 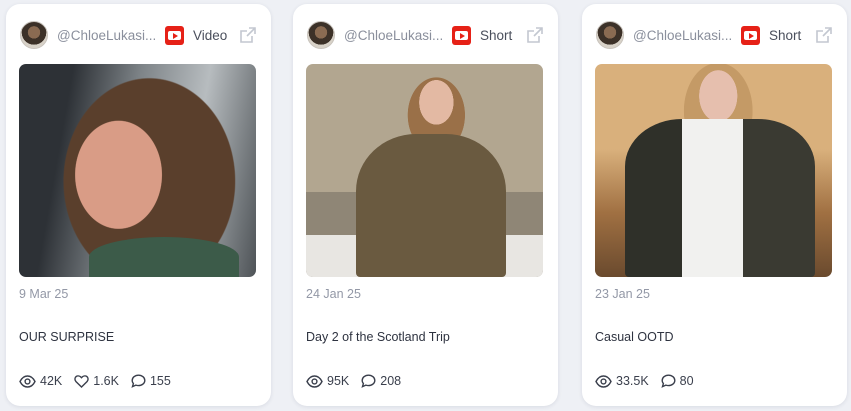 What do you see at coordinates (82, 381) in the screenshot?
I see `heart-icon` at bounding box center [82, 381].